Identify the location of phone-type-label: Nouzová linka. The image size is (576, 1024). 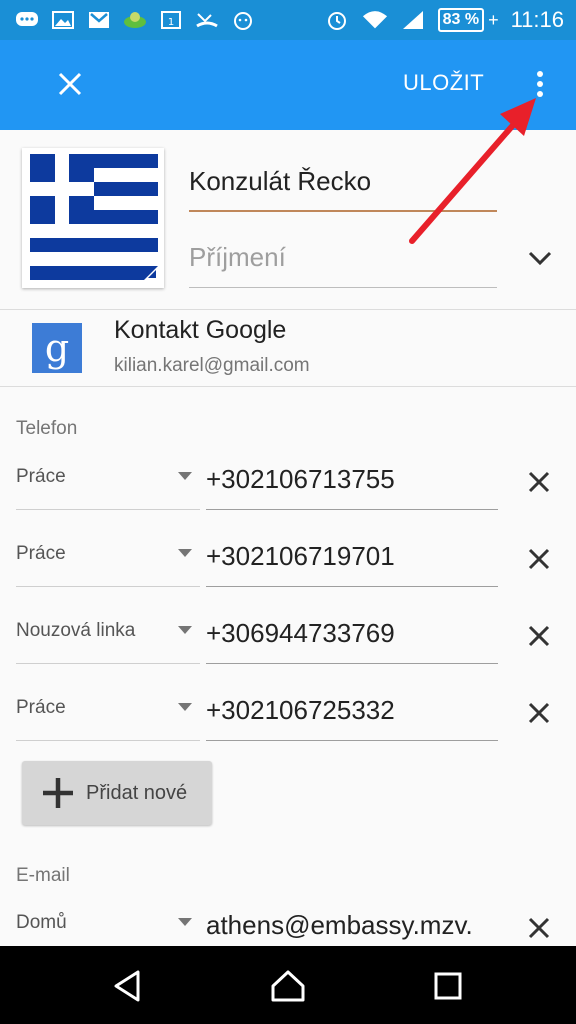
(76, 630).